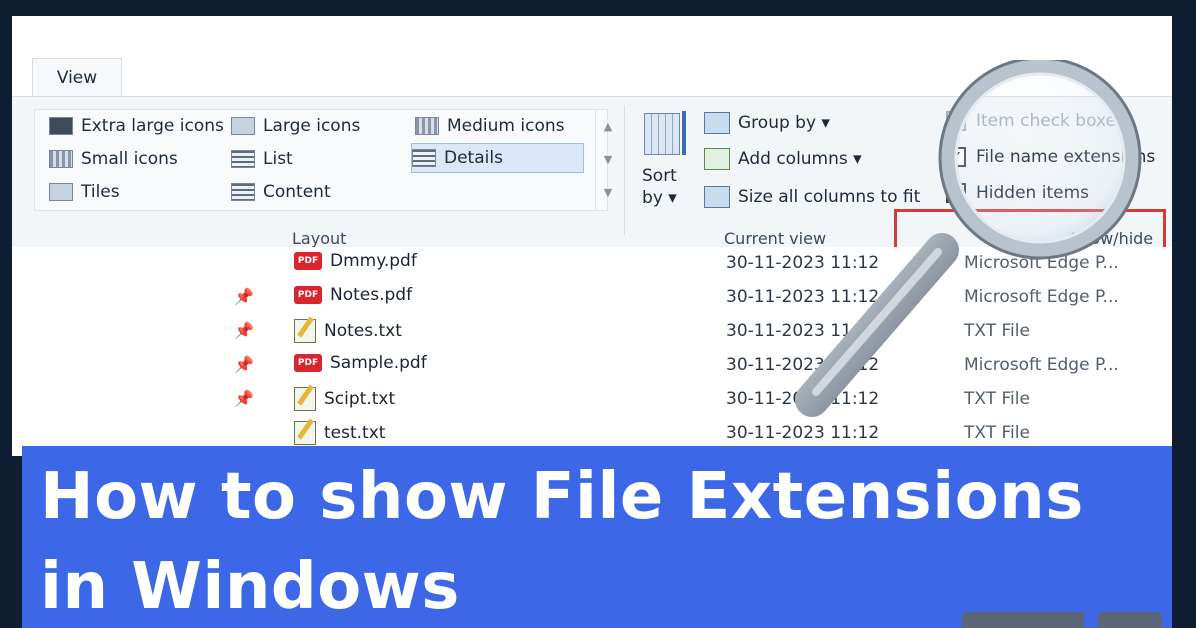  Describe the element at coordinates (783, 159) in the screenshot. I see `add-columns-button: Add columns ▾` at that location.